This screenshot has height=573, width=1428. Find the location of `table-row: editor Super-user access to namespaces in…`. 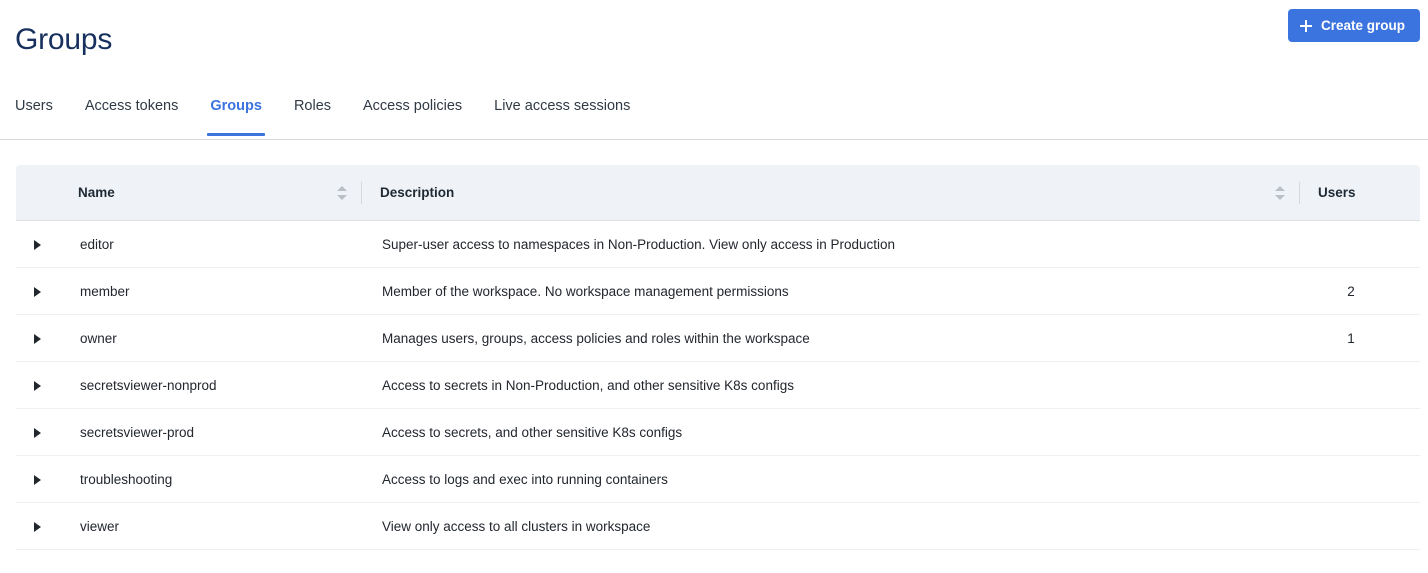

table-row: editor Super-user access to namespaces in… is located at coordinates (718, 244).